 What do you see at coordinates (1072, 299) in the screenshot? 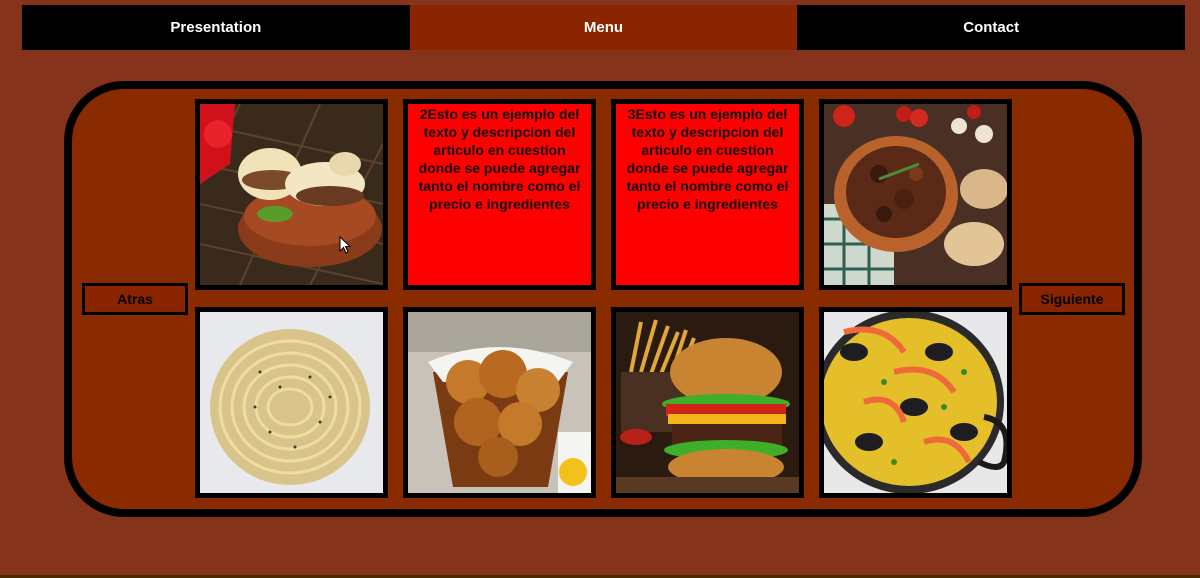
I see `next-button: Siguiente` at bounding box center [1072, 299].